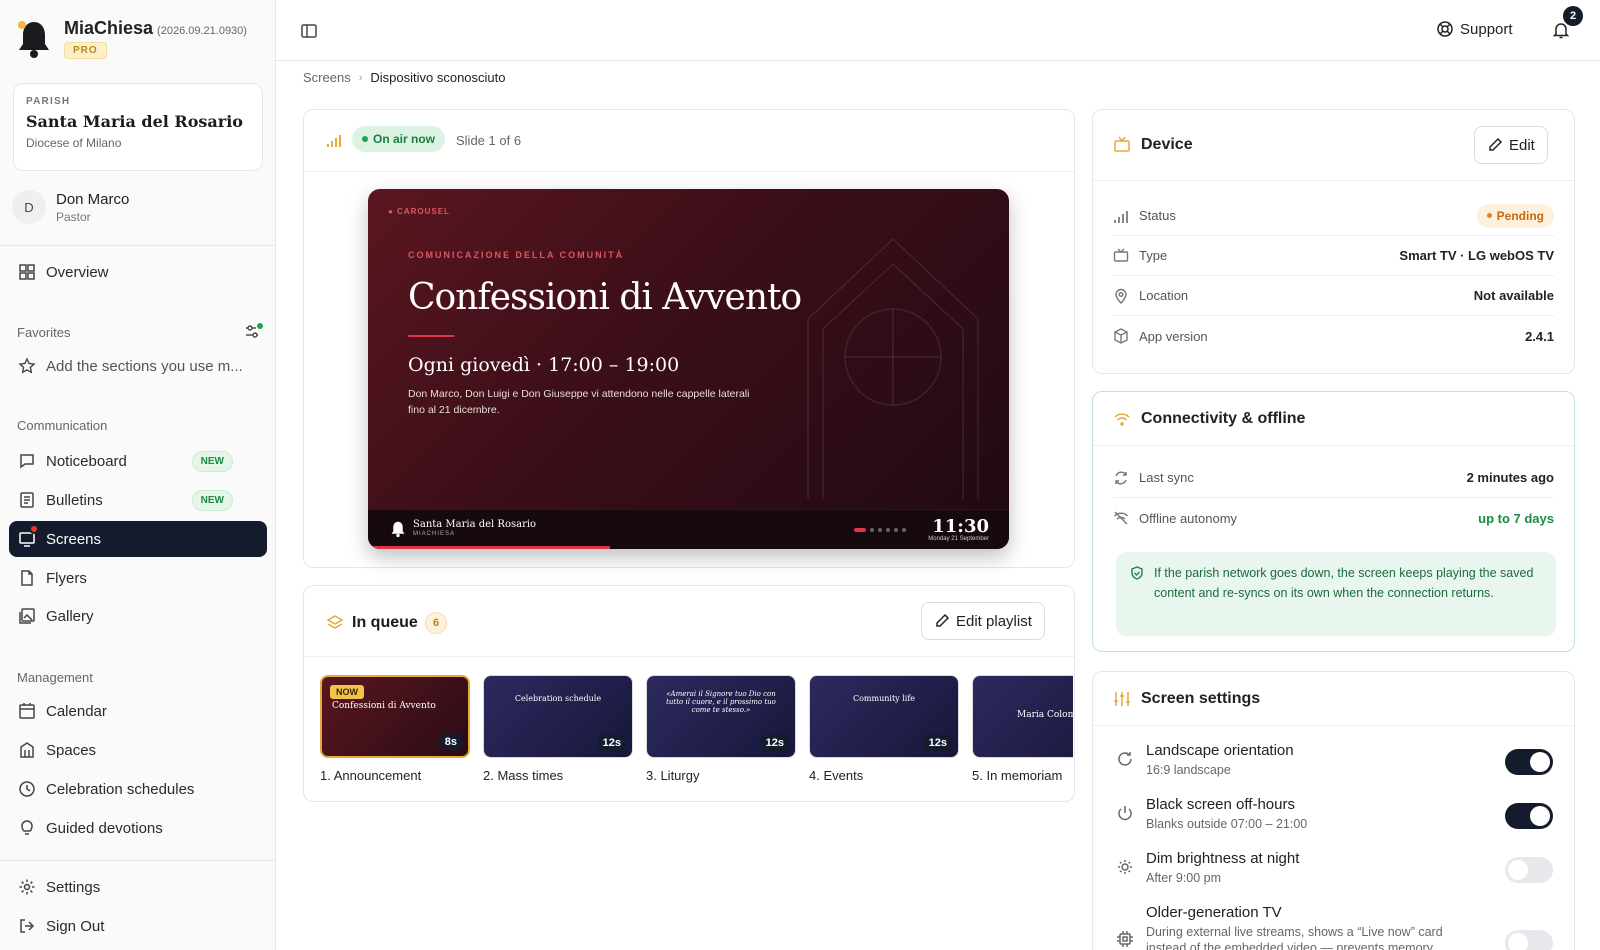 This screenshot has height=950, width=1600. What do you see at coordinates (960, 526) in the screenshot?
I see `slide-clock: 11:30` at bounding box center [960, 526].